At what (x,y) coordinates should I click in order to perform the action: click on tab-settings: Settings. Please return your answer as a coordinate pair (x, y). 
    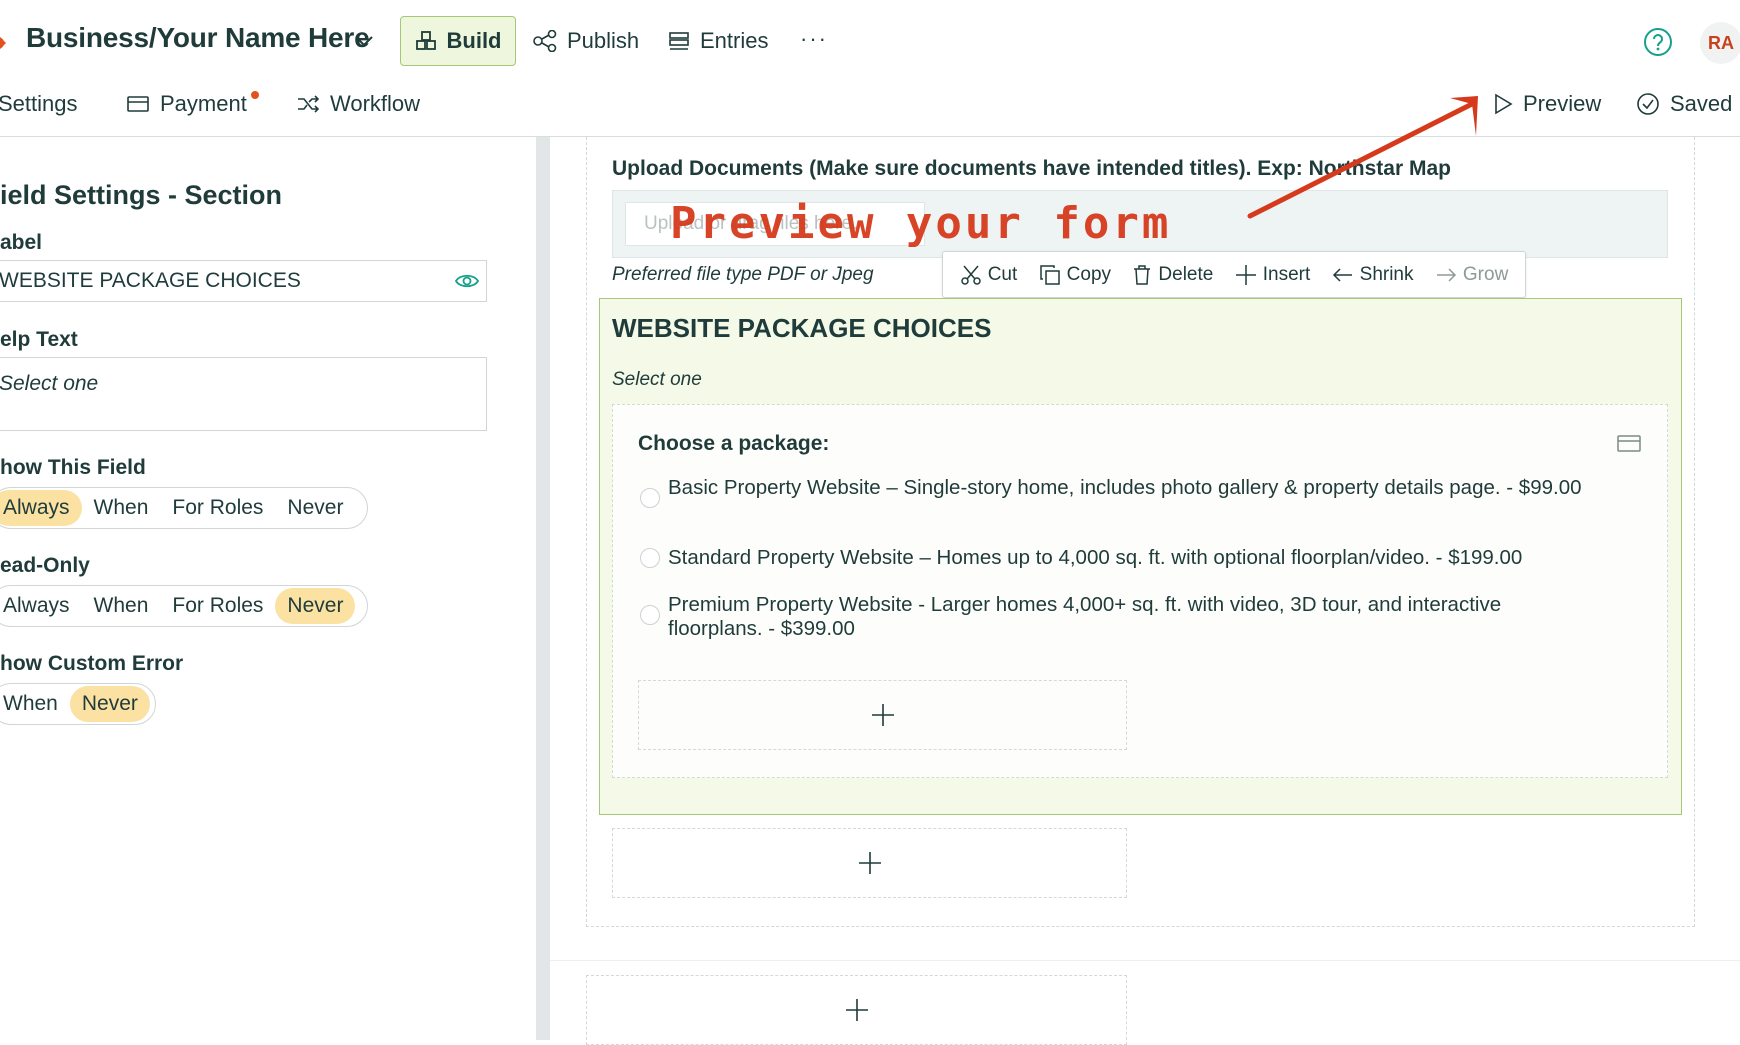
    Looking at the image, I should click on (39, 104).